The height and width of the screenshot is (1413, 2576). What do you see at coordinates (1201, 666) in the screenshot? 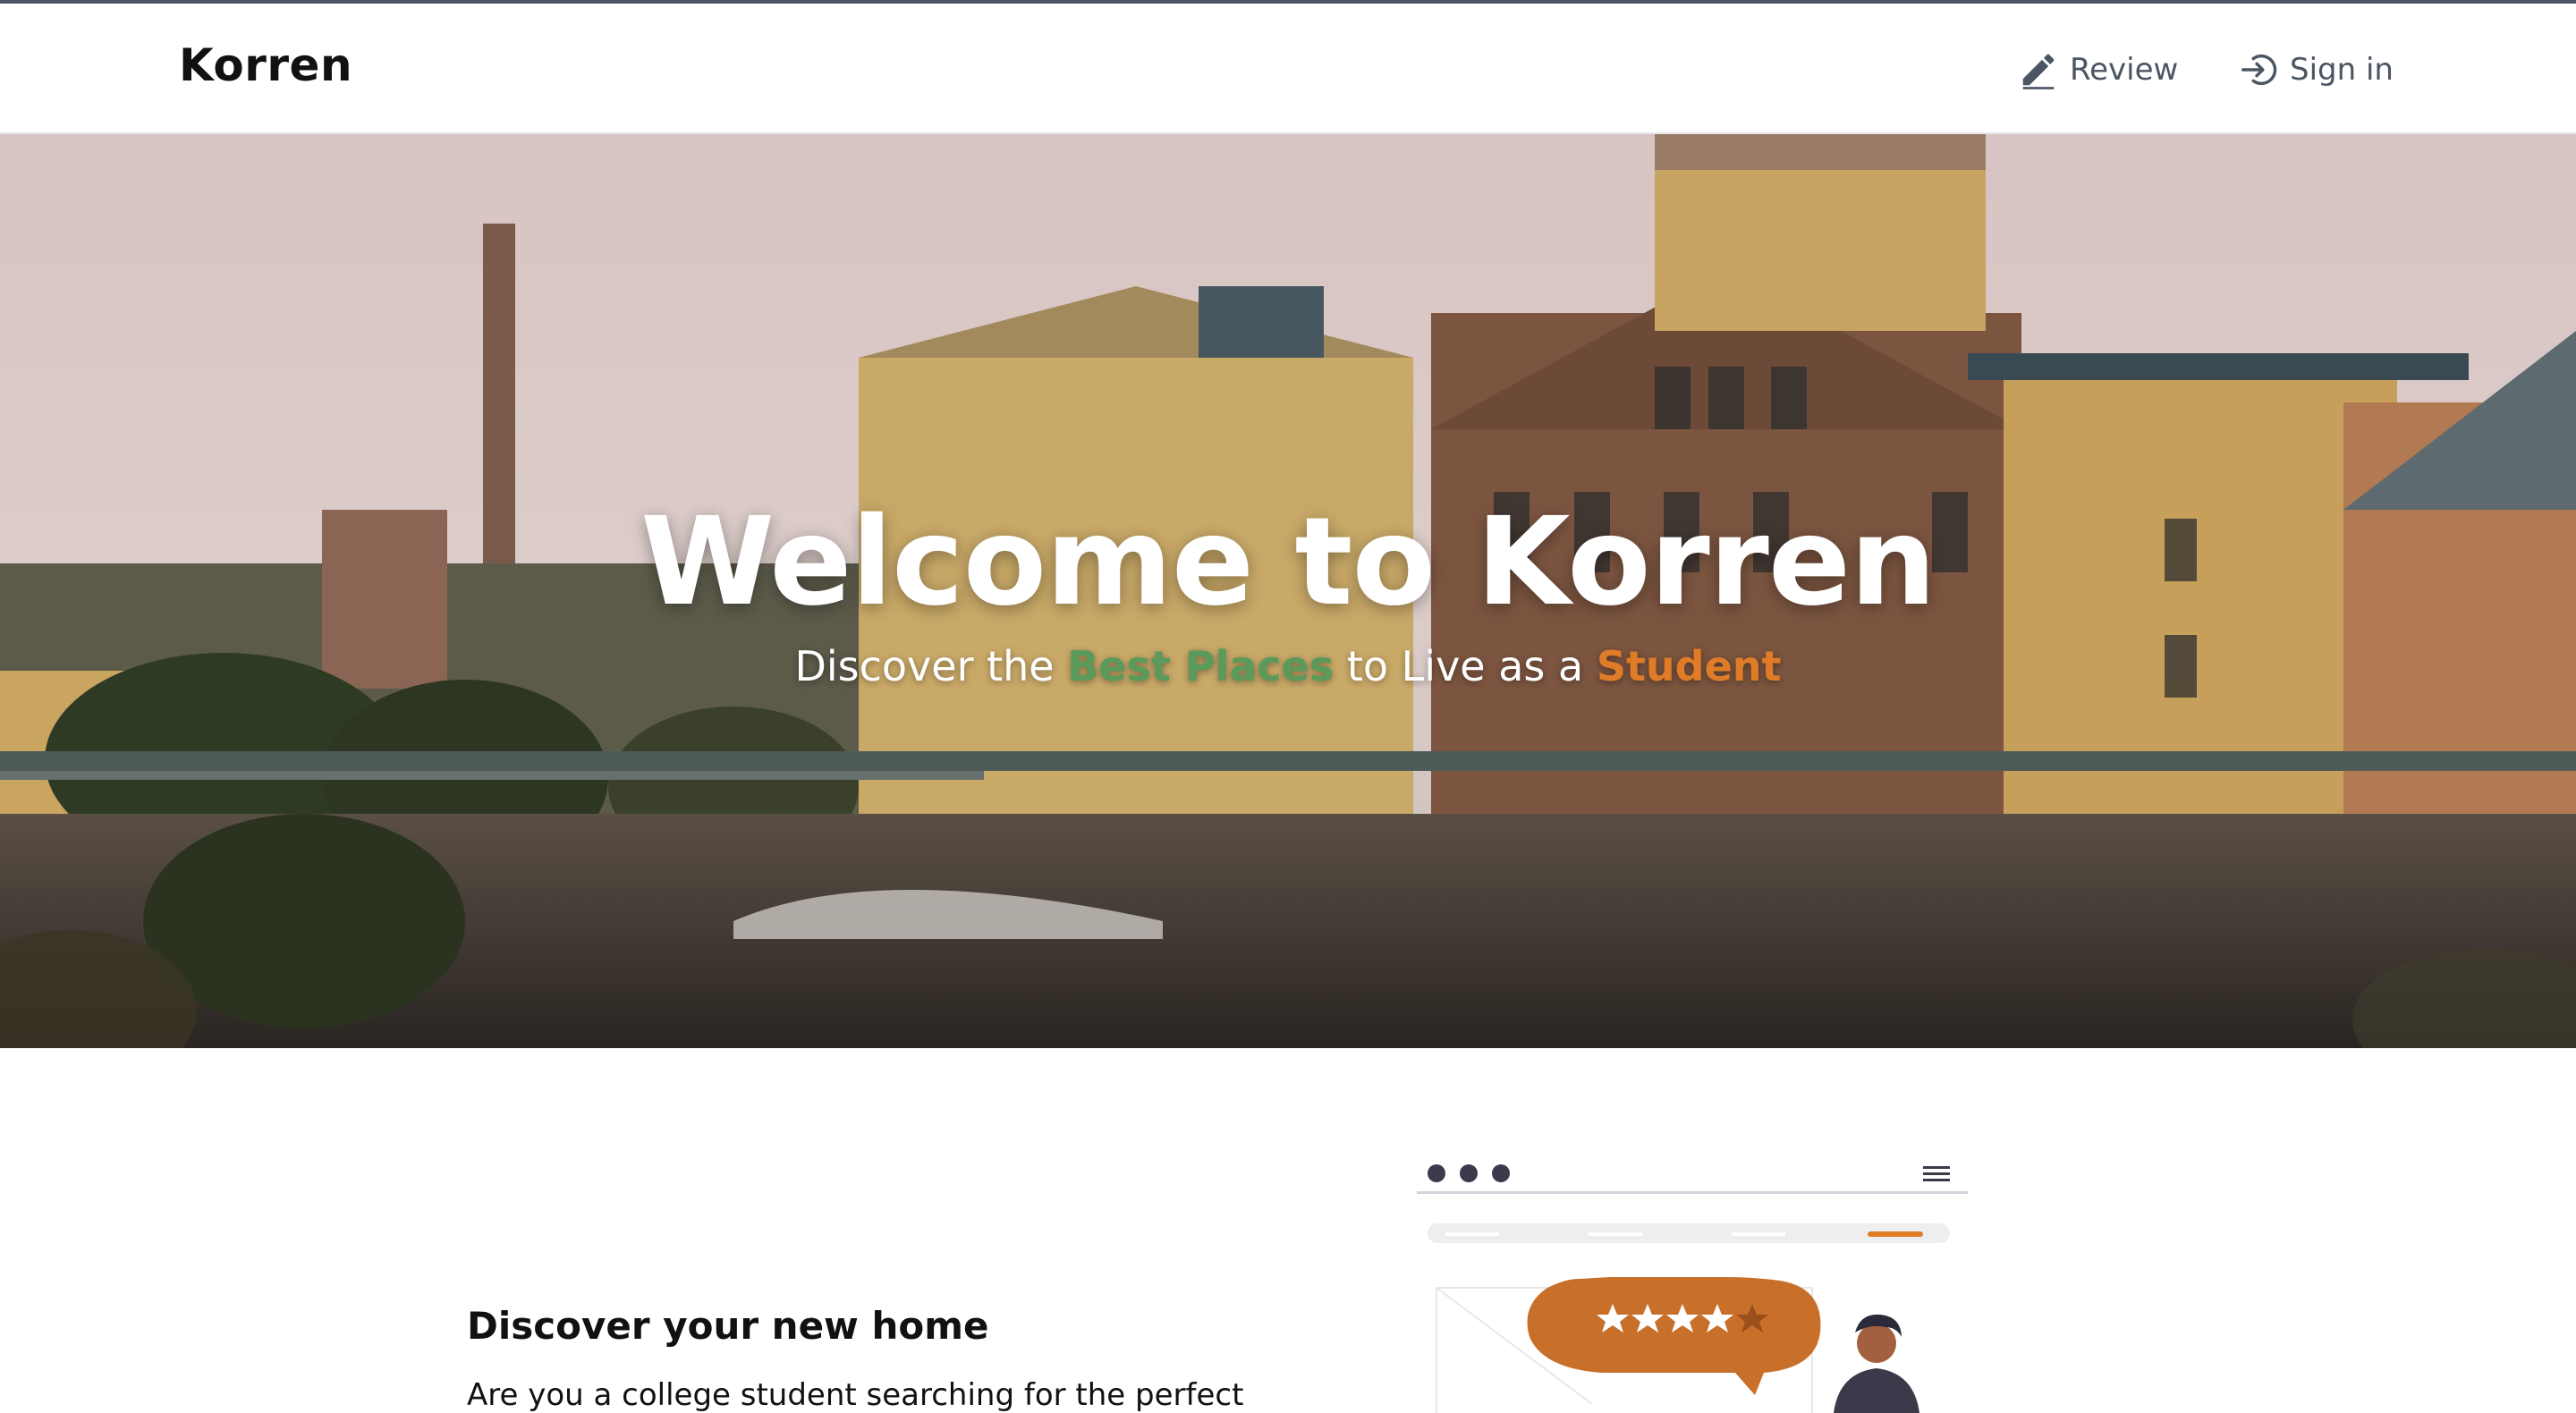
I see `hero-highlight-best-places: Best Places` at bounding box center [1201, 666].